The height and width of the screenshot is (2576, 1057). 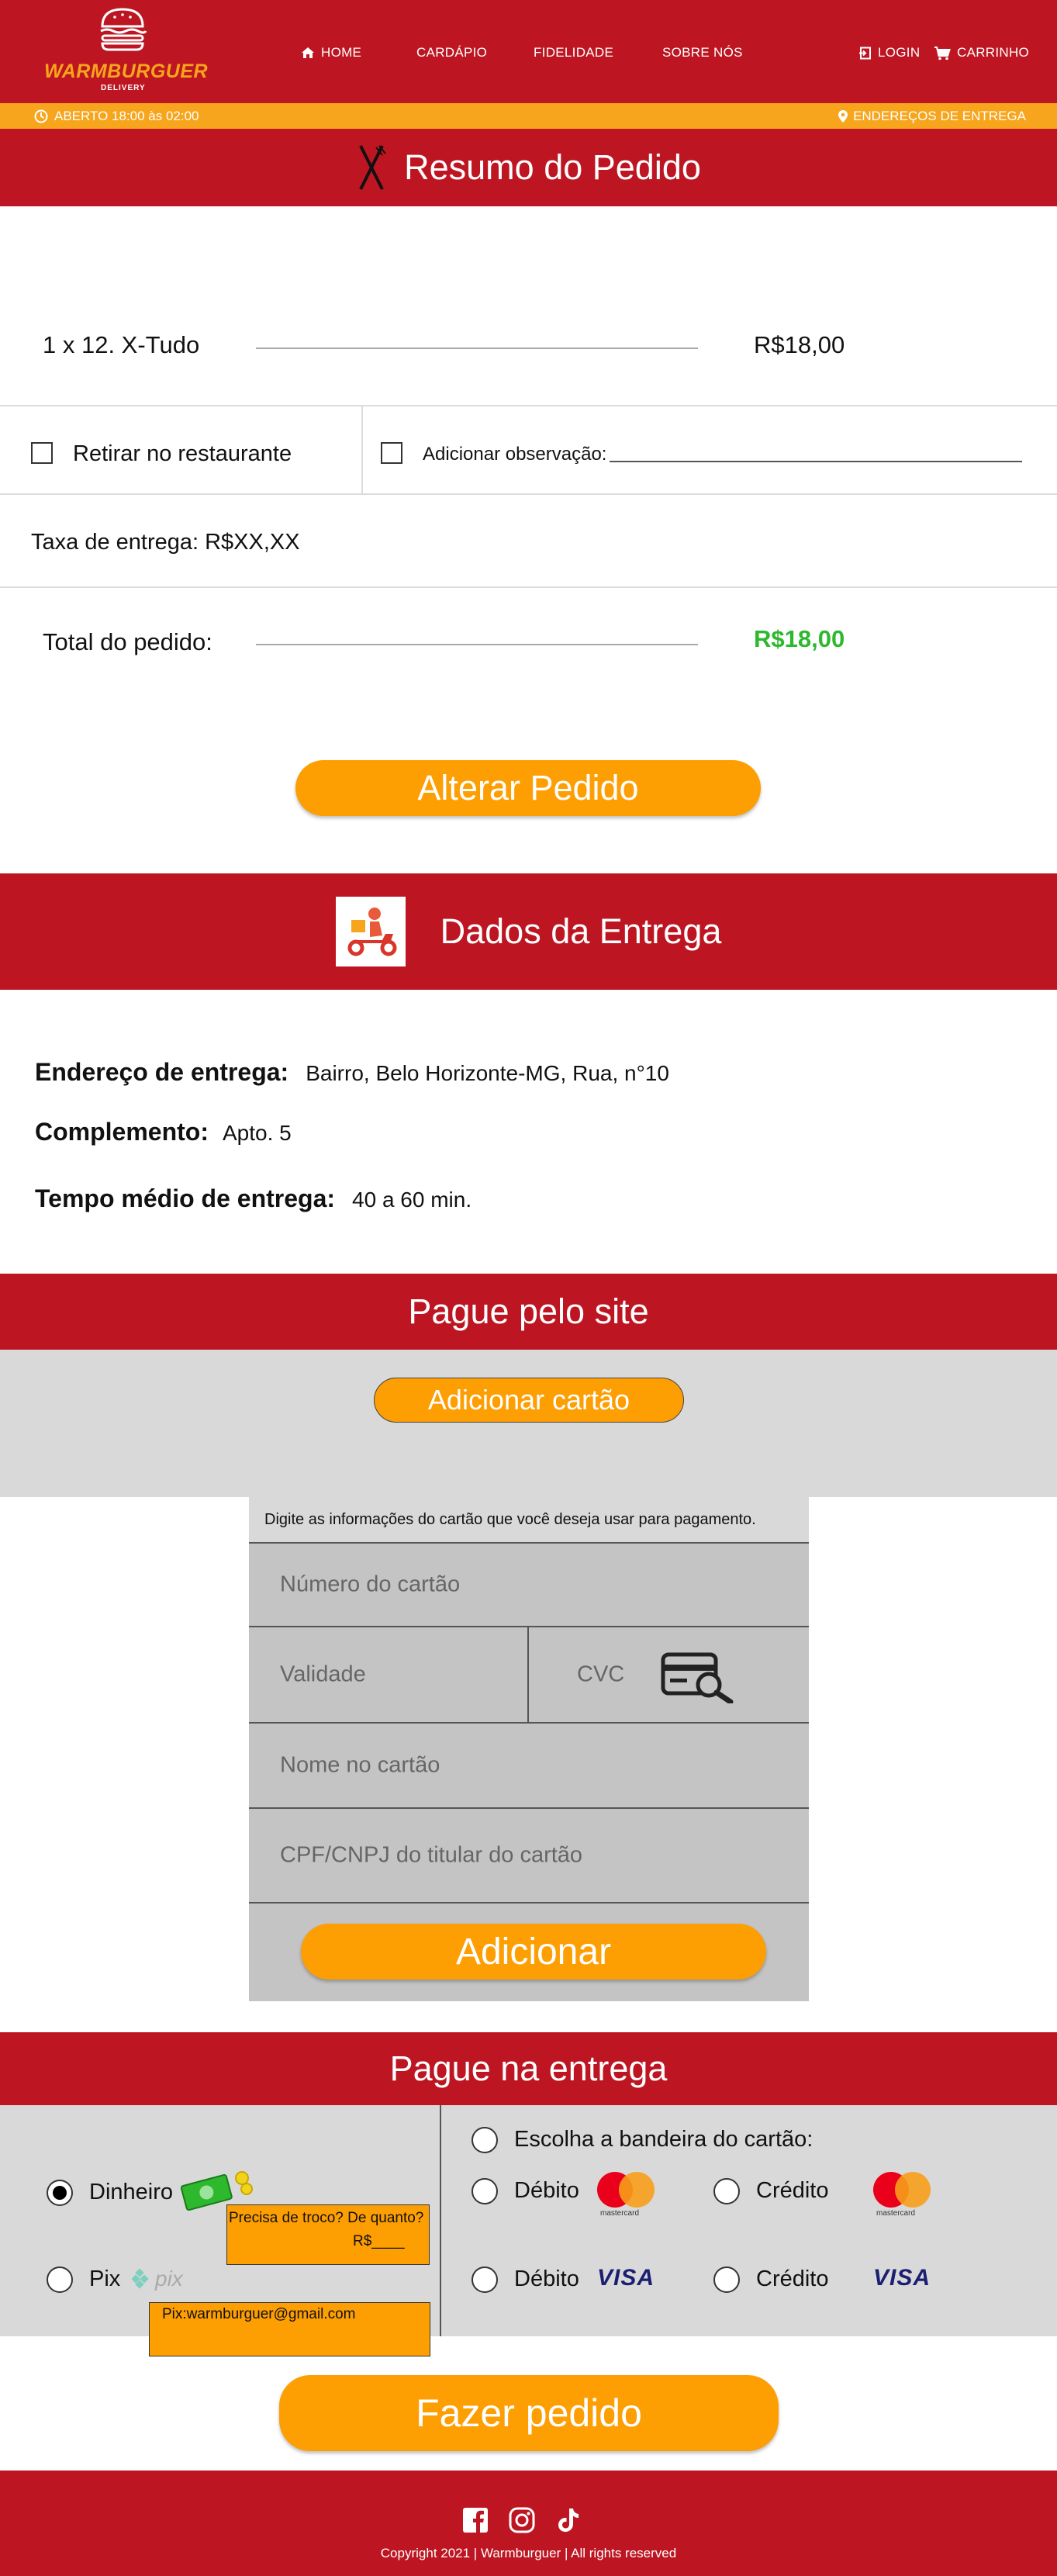 What do you see at coordinates (487, 1073) in the screenshot?
I see `delivery-address-value: Bairro, Belo Horizonte-MG, Rua, n°10` at bounding box center [487, 1073].